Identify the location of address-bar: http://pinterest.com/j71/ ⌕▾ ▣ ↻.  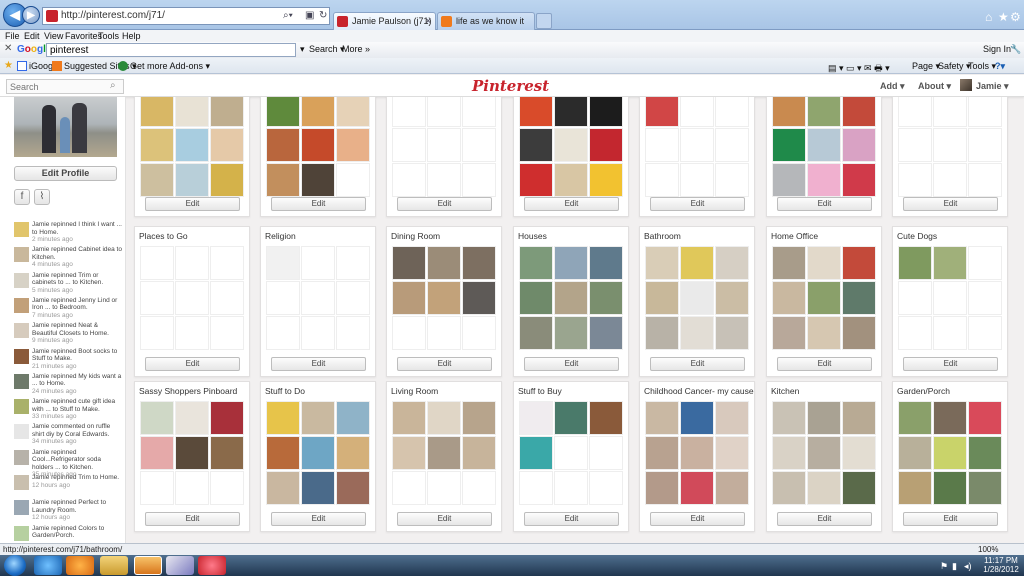
(186, 16).